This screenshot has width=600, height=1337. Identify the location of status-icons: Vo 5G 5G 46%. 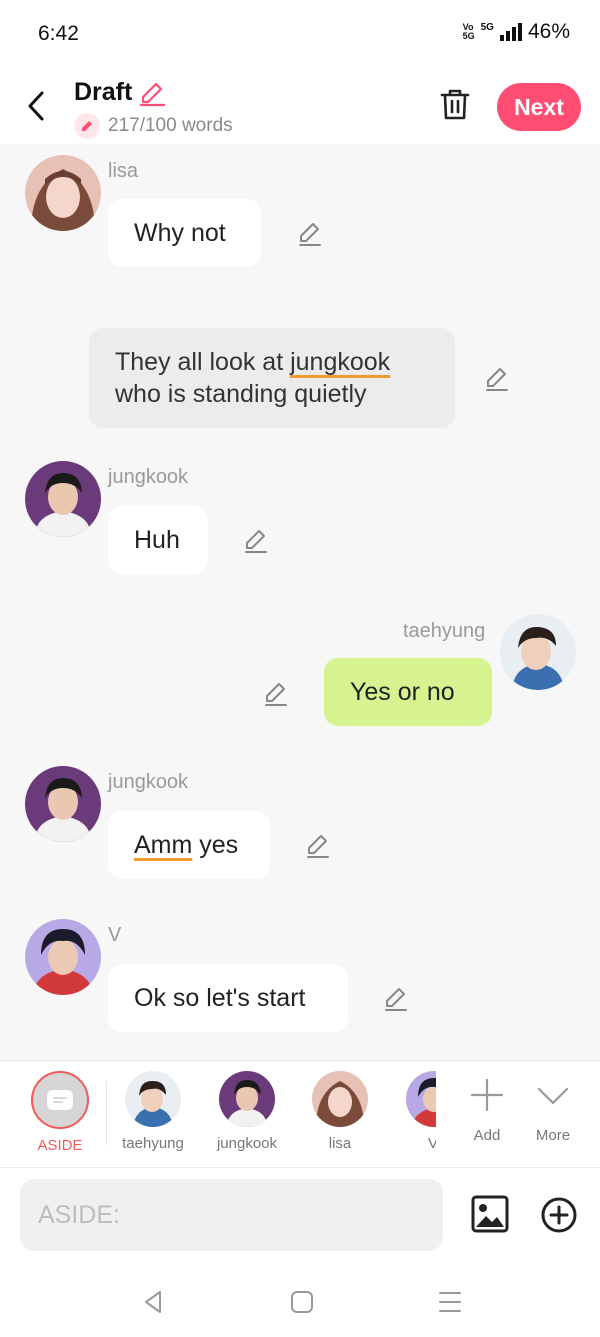
(516, 32).